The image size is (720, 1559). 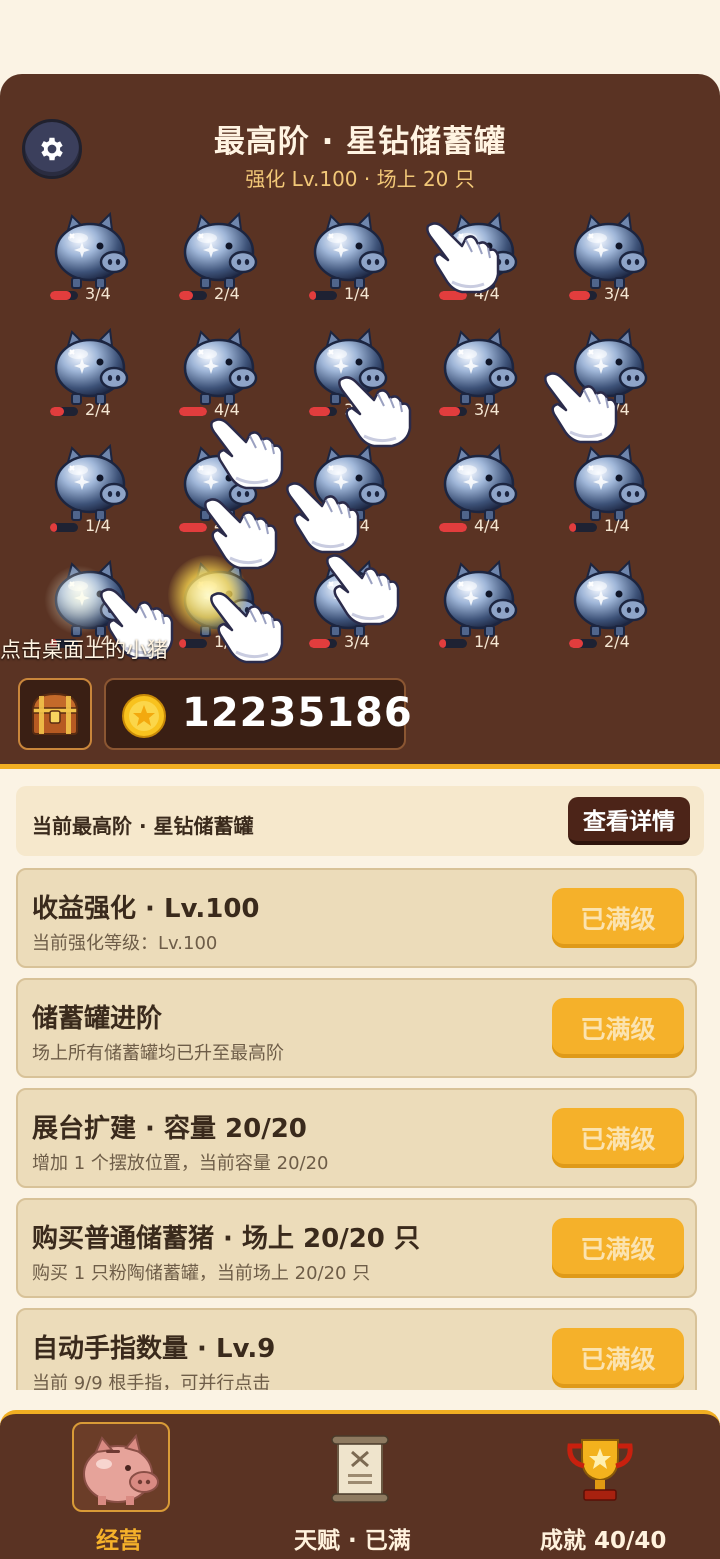 What do you see at coordinates (356, 1028) in the screenshot?
I see `upgrade-card-tier: 储蓄罐进阶 场上所有储蓄罐均已升至最高阶 已满级` at bounding box center [356, 1028].